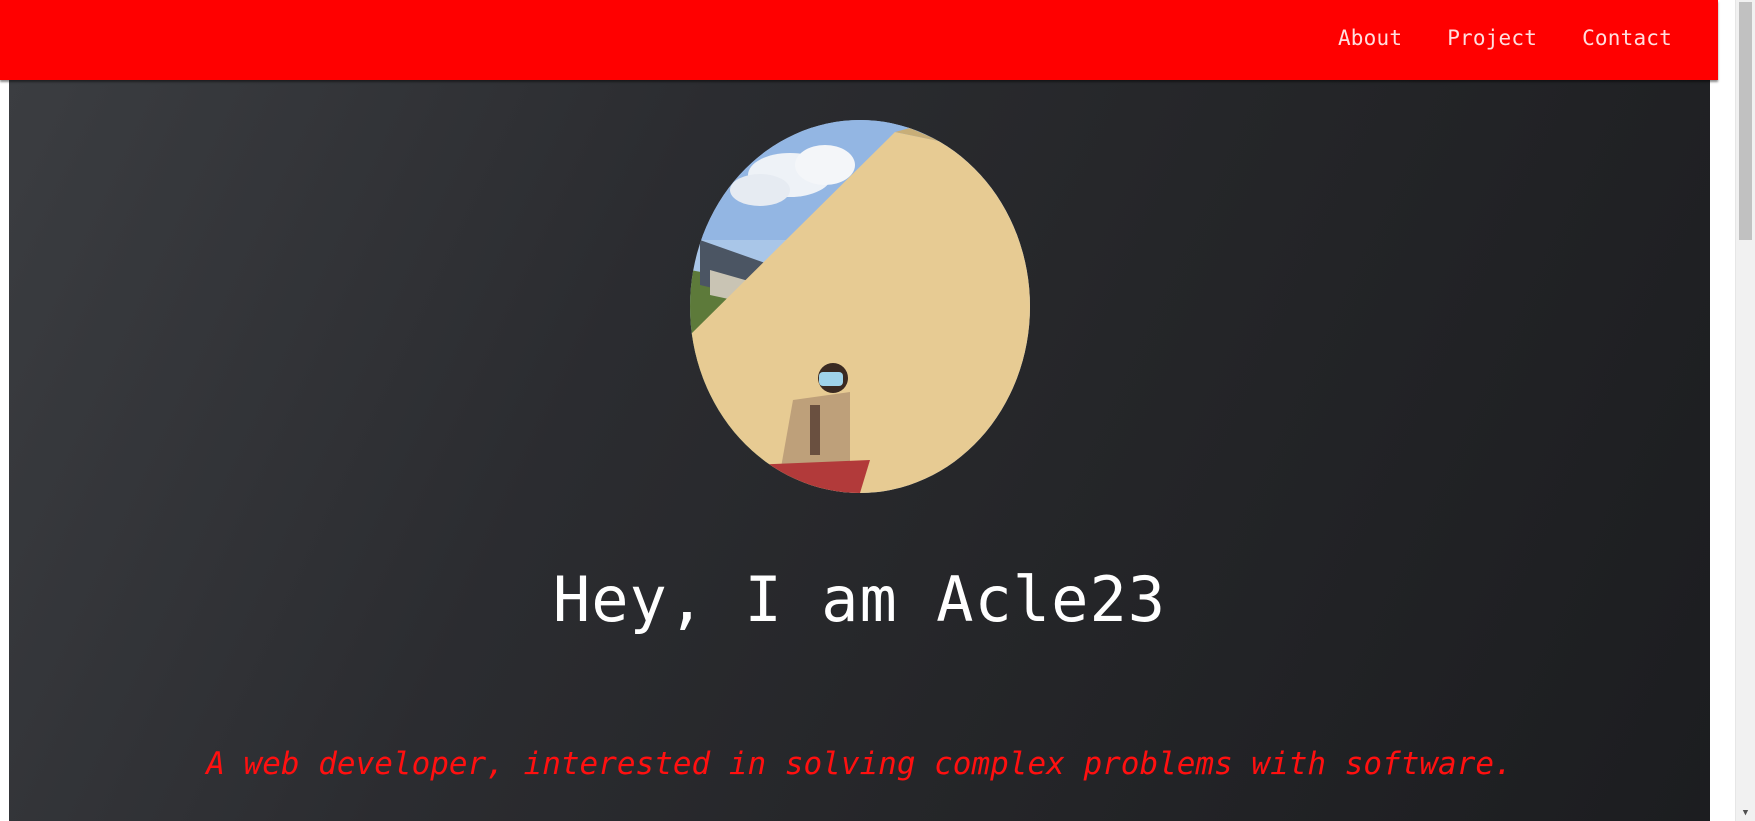 This screenshot has width=1755, height=821. What do you see at coordinates (1745, 813) in the screenshot?
I see `down-arrow-icon: ▼` at bounding box center [1745, 813].